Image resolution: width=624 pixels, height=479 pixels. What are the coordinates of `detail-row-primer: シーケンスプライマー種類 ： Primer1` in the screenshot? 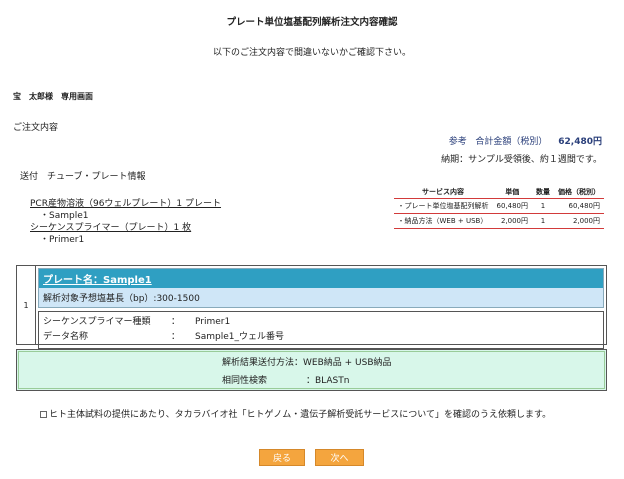 It's located at (321, 322).